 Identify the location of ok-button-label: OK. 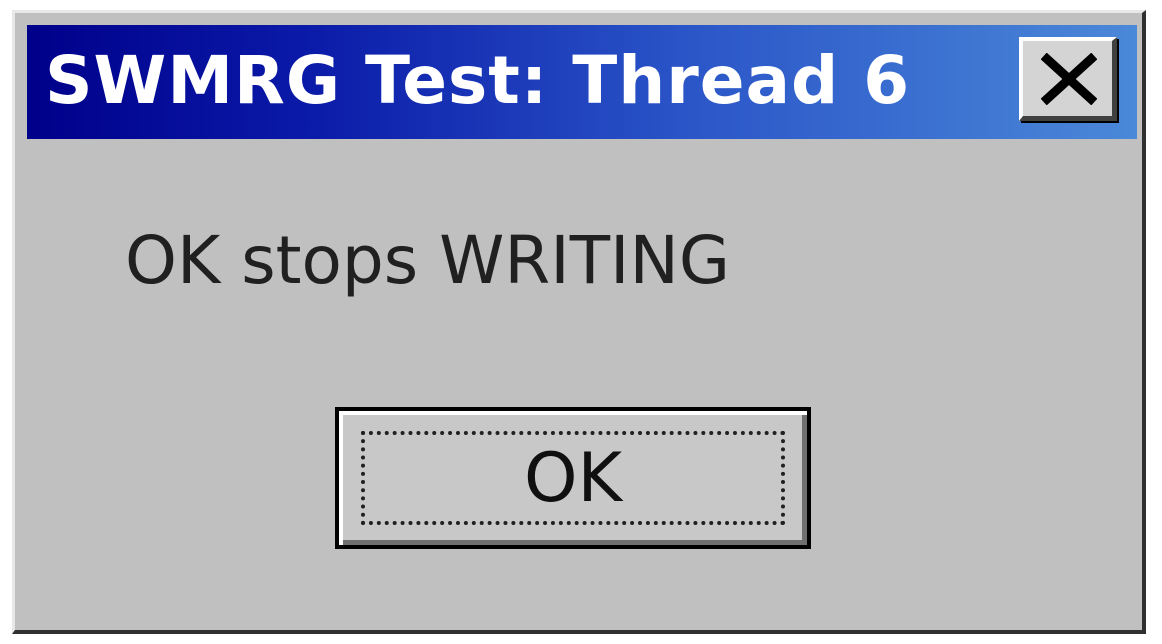
(573, 478).